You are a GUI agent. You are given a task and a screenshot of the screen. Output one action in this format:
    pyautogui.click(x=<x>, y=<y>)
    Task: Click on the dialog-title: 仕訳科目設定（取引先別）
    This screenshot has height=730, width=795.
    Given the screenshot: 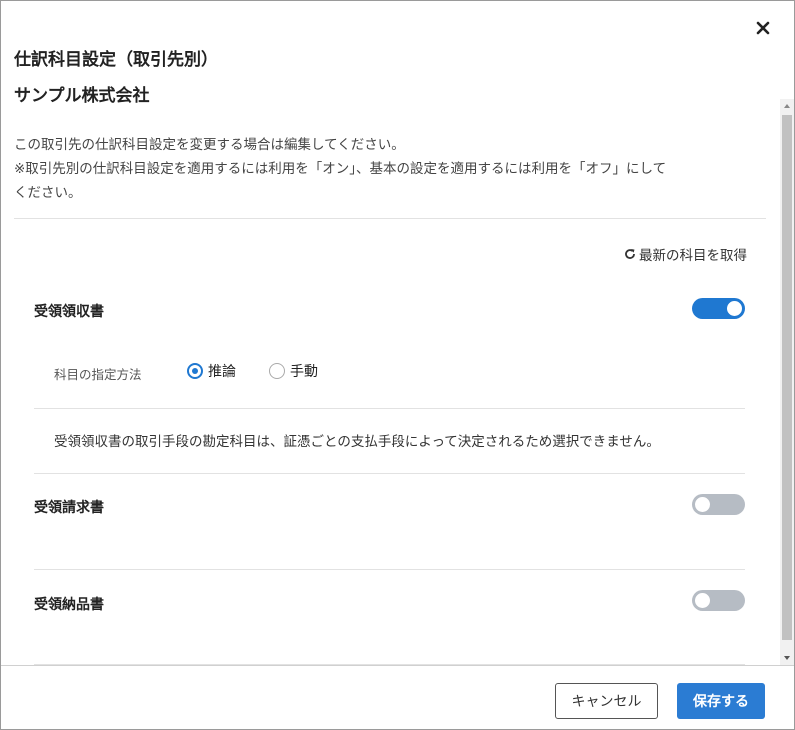 What is the action you would take?
    pyautogui.click(x=116, y=60)
    